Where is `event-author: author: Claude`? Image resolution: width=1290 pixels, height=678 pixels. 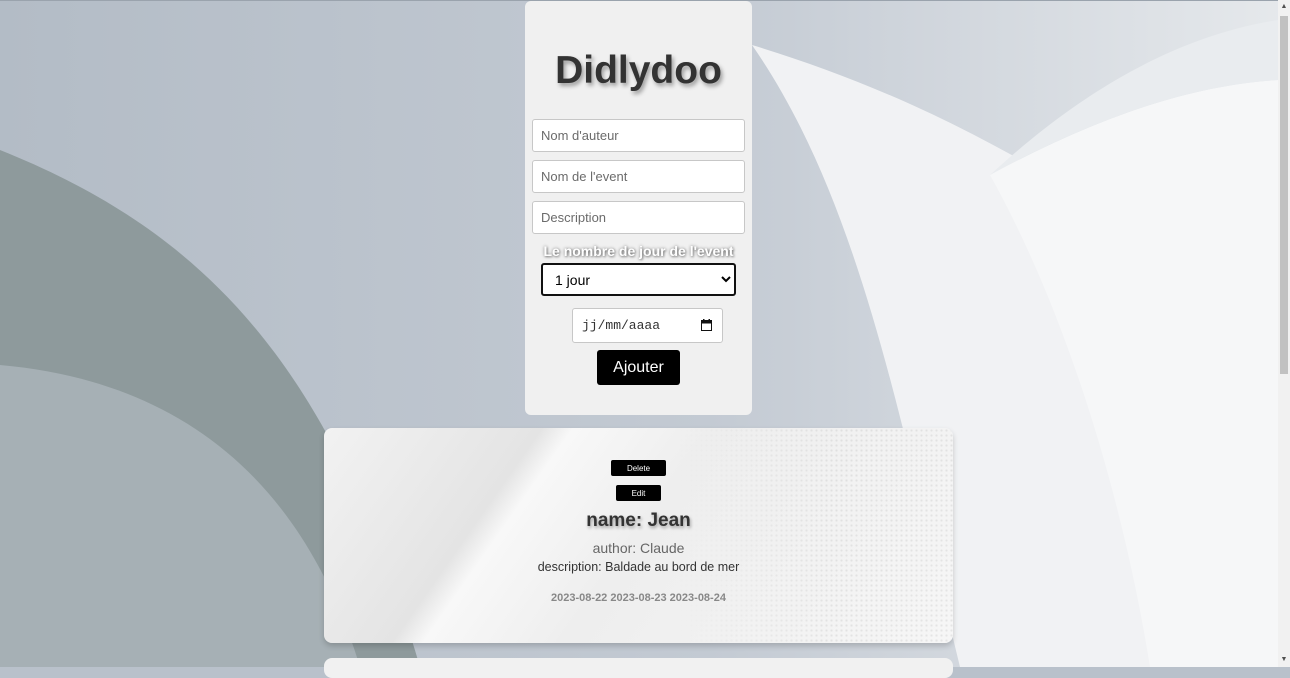 event-author: author: Claude is located at coordinates (638, 548).